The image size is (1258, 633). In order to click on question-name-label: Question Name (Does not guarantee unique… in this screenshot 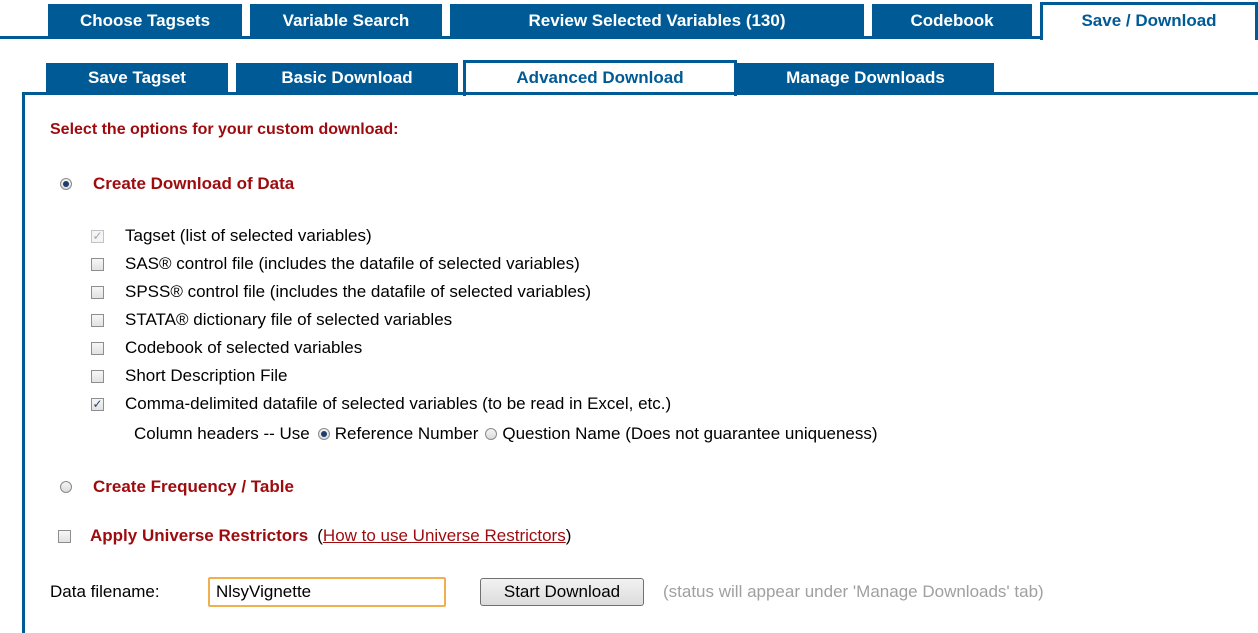, I will do `click(689, 434)`.